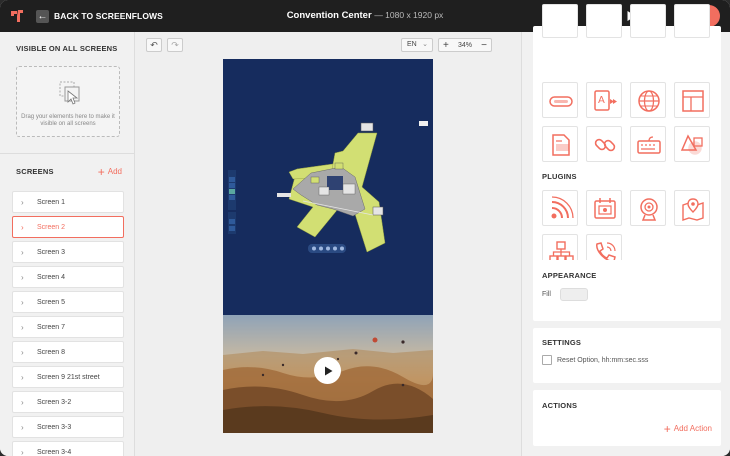  I want to click on layout-tile, so click(692, 100).